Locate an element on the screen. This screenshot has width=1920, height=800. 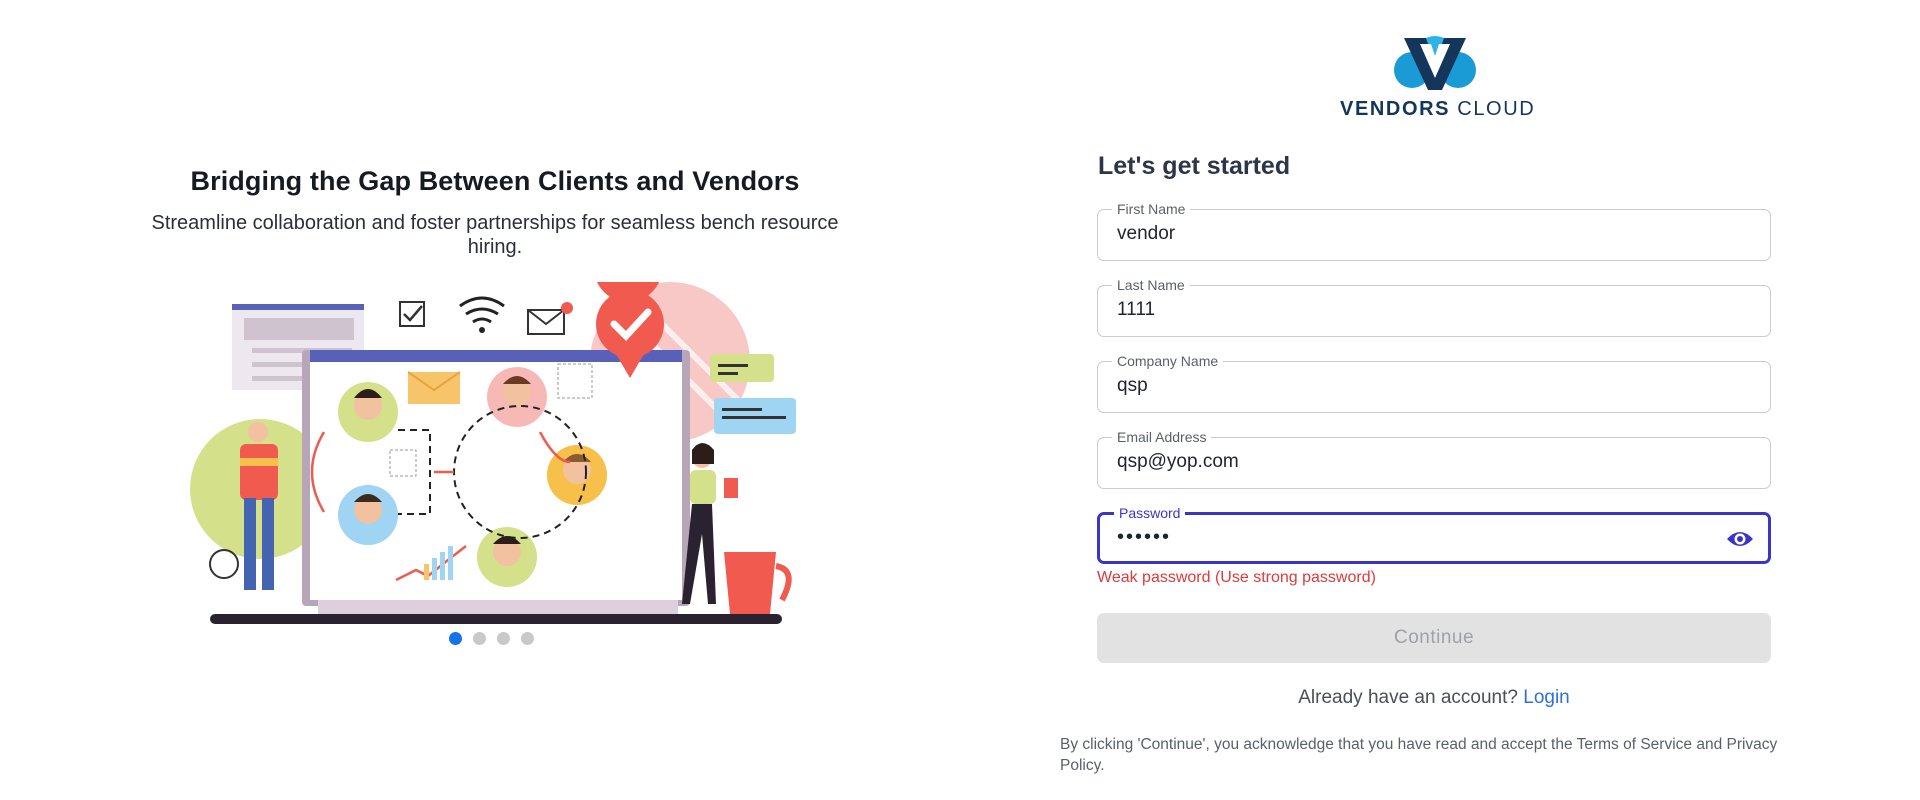
brand-name-bold: VENDORS is located at coordinates (1395, 109).